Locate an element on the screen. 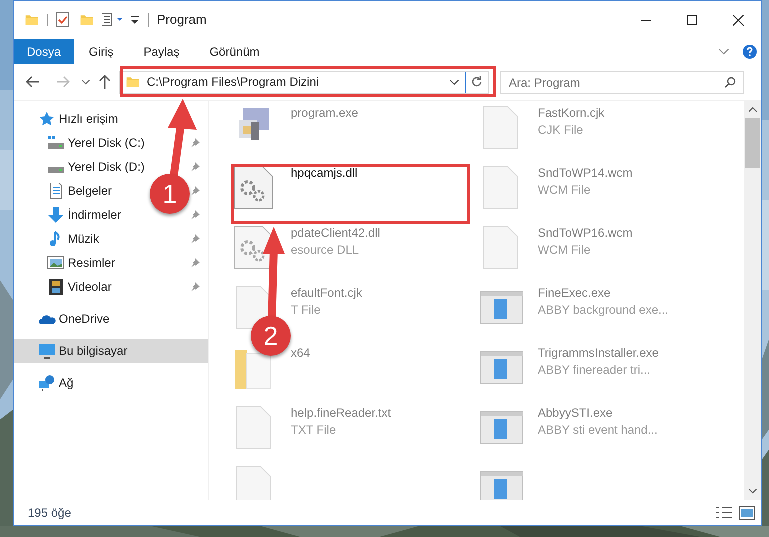 The height and width of the screenshot is (537, 769). search-icon is located at coordinates (730, 82).